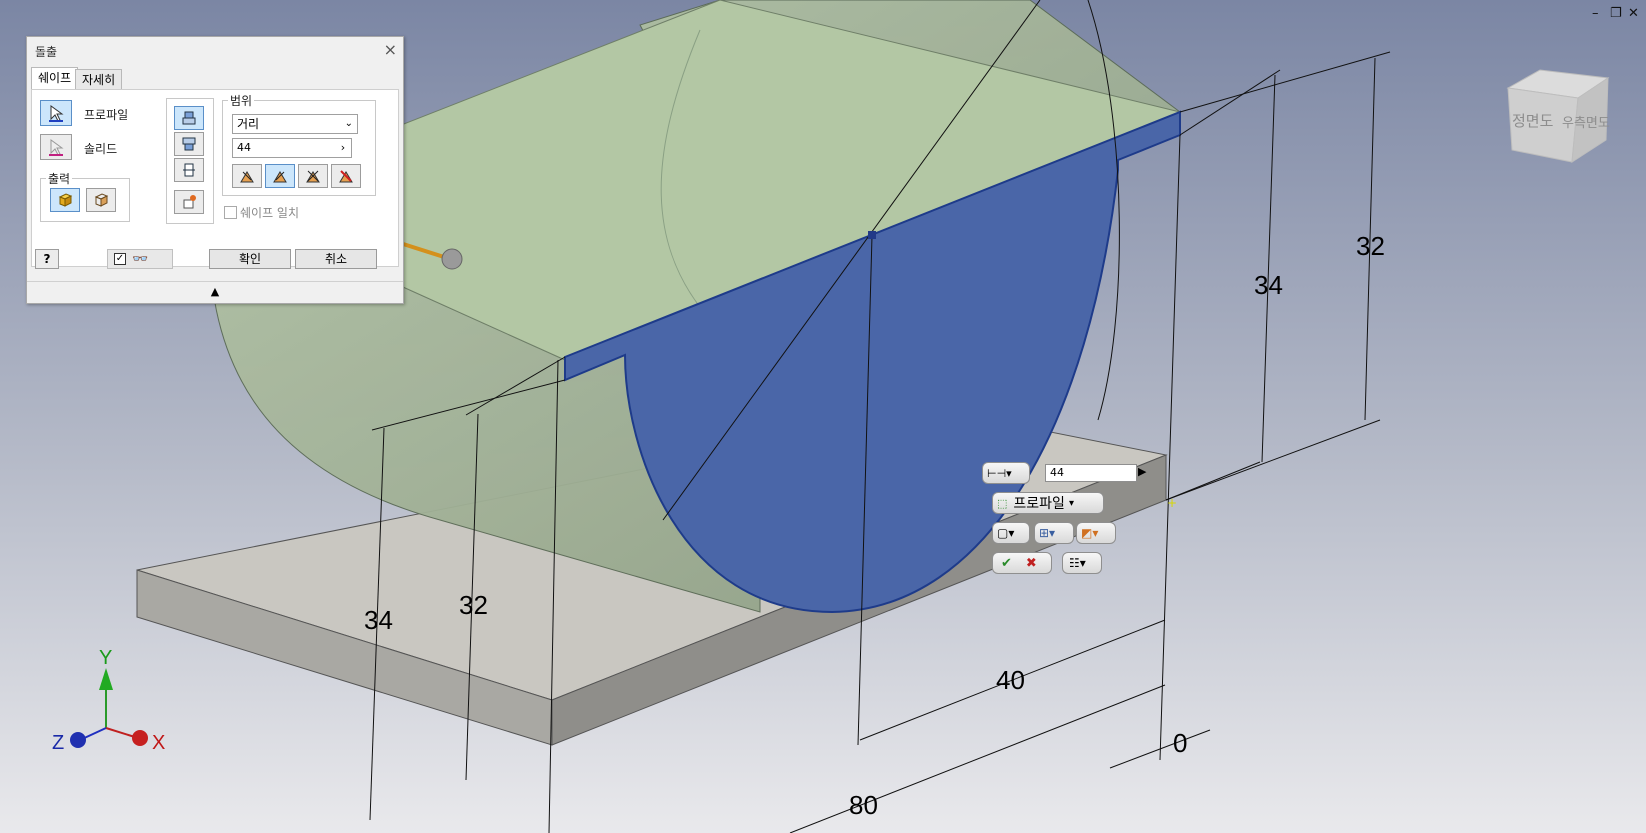 This screenshot has width=1646, height=833. I want to click on dim-32-right: 32, so click(1370, 246).